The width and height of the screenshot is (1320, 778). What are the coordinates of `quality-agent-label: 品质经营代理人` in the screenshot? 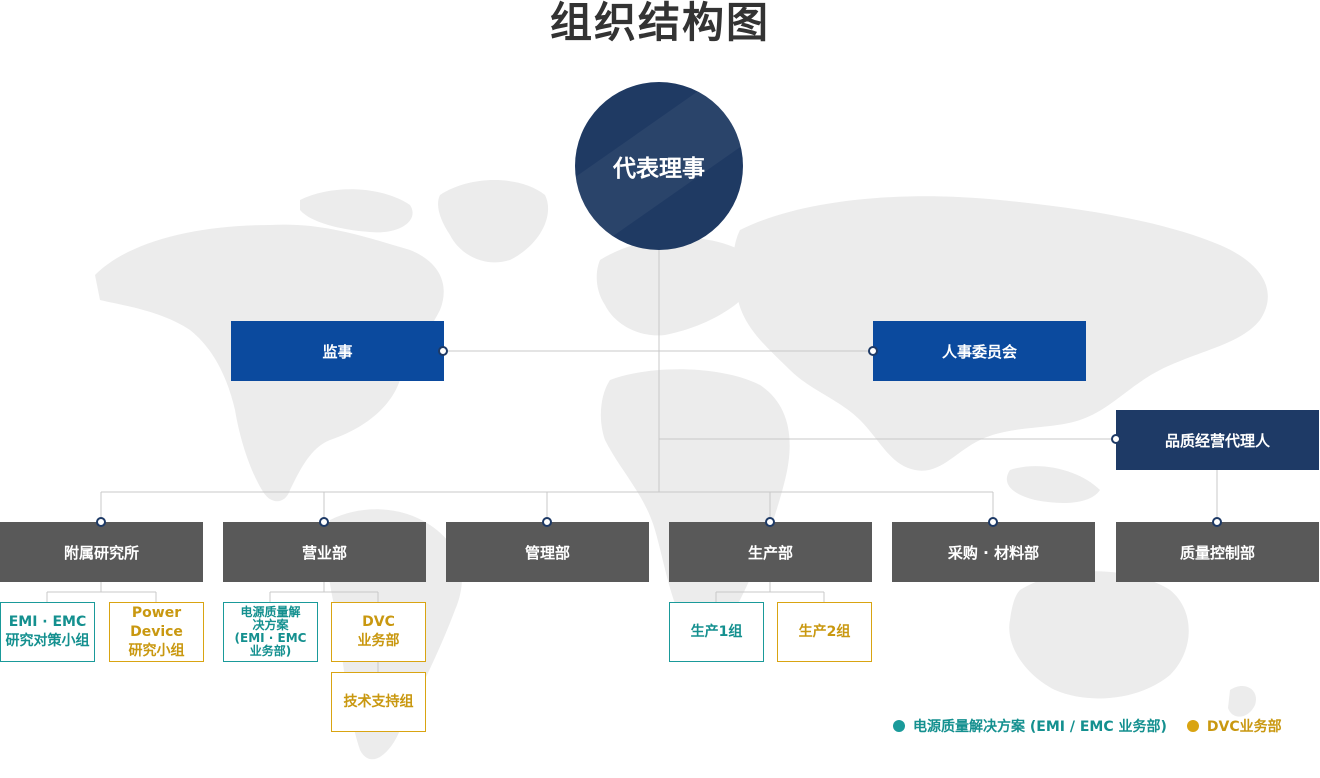 It's located at (1217, 440).